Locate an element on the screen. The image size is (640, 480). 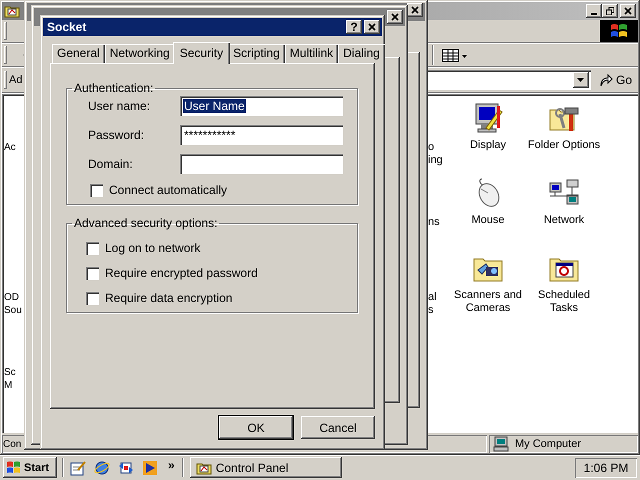
status-label: My Computer is located at coordinates (548, 444).